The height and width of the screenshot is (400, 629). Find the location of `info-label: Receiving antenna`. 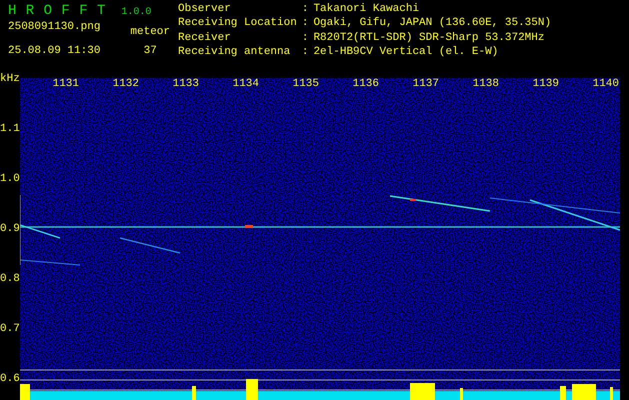

info-label: Receiving antenna is located at coordinates (235, 53).